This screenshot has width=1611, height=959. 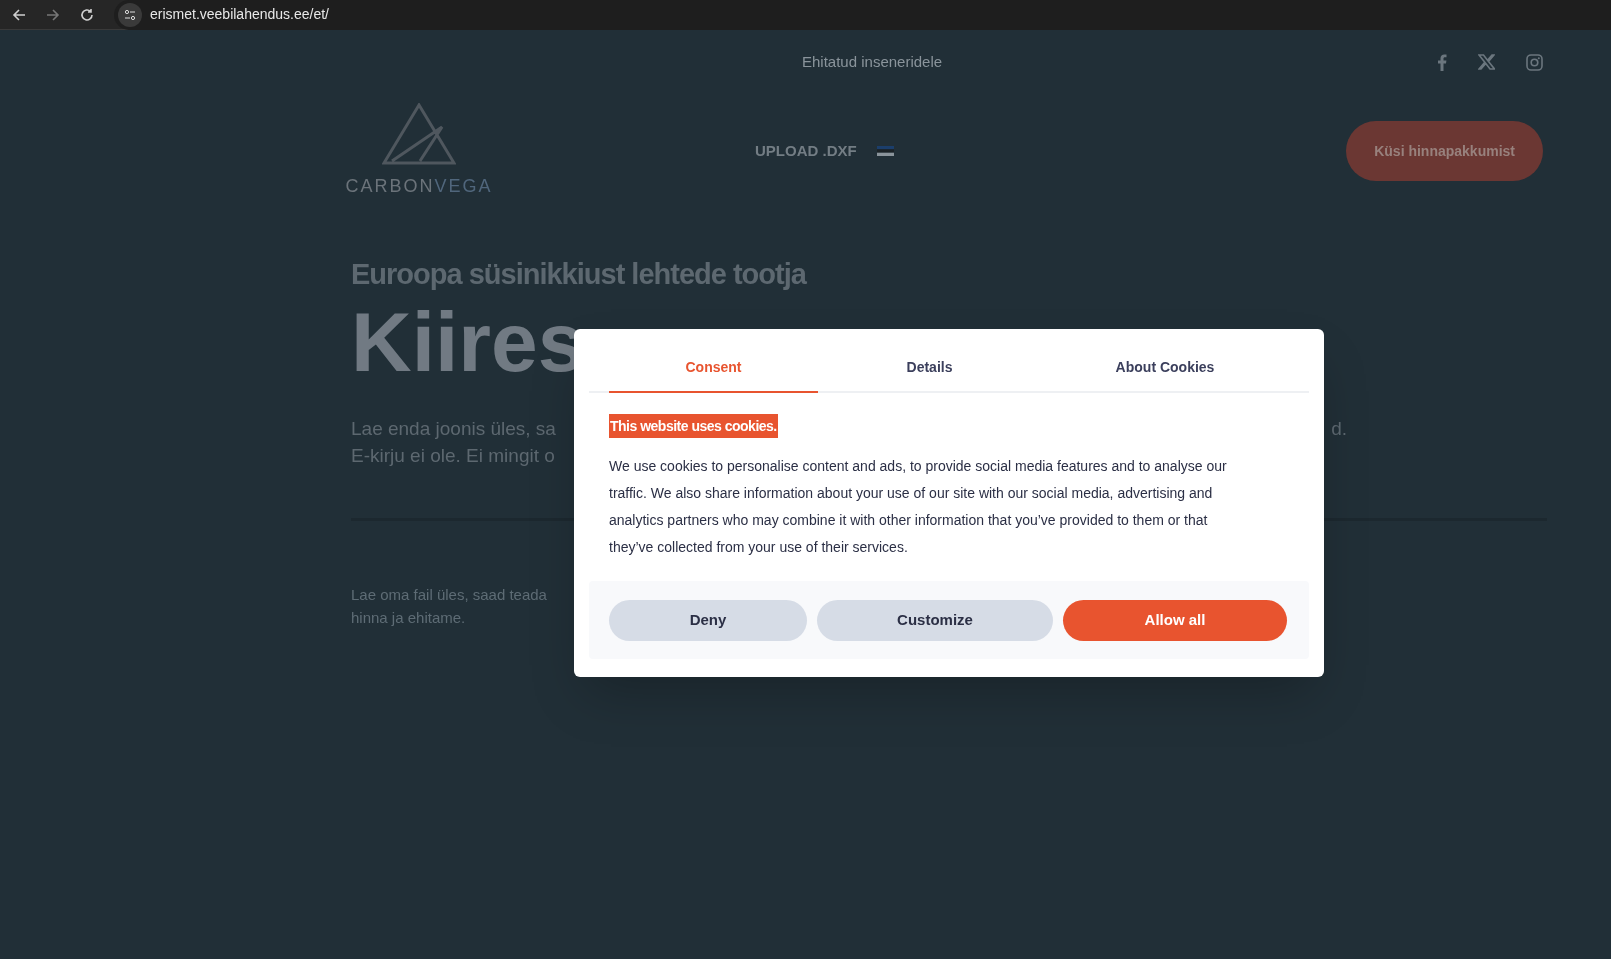 I want to click on dialog-tab: About Cookies, so click(x=1165, y=368).